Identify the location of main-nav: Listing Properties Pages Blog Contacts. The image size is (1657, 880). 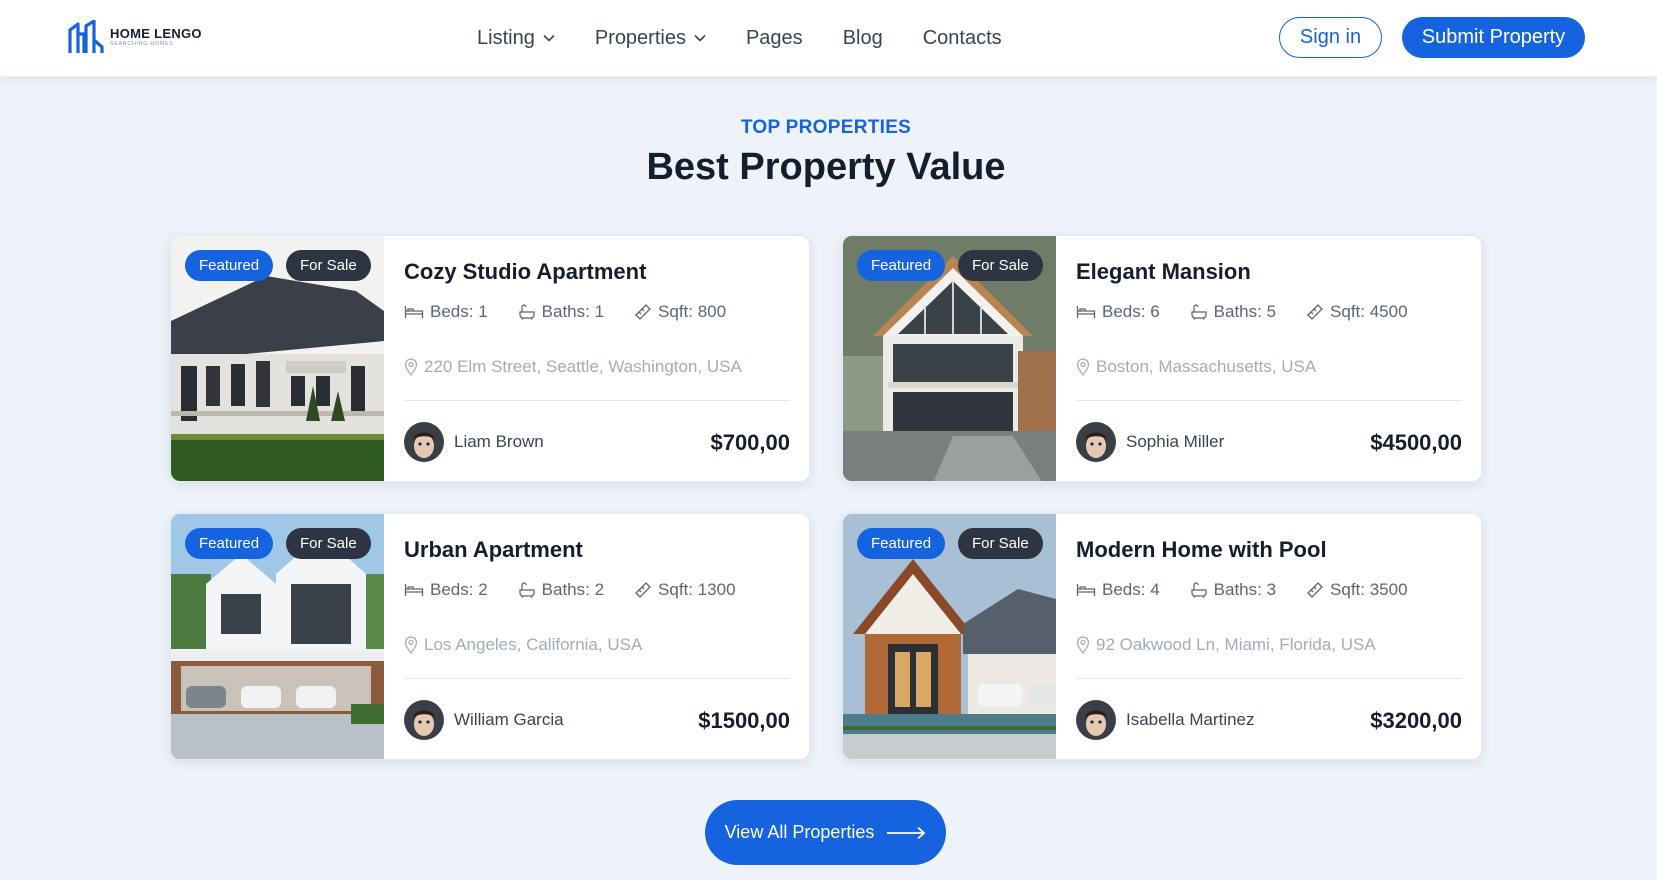
(759, 38).